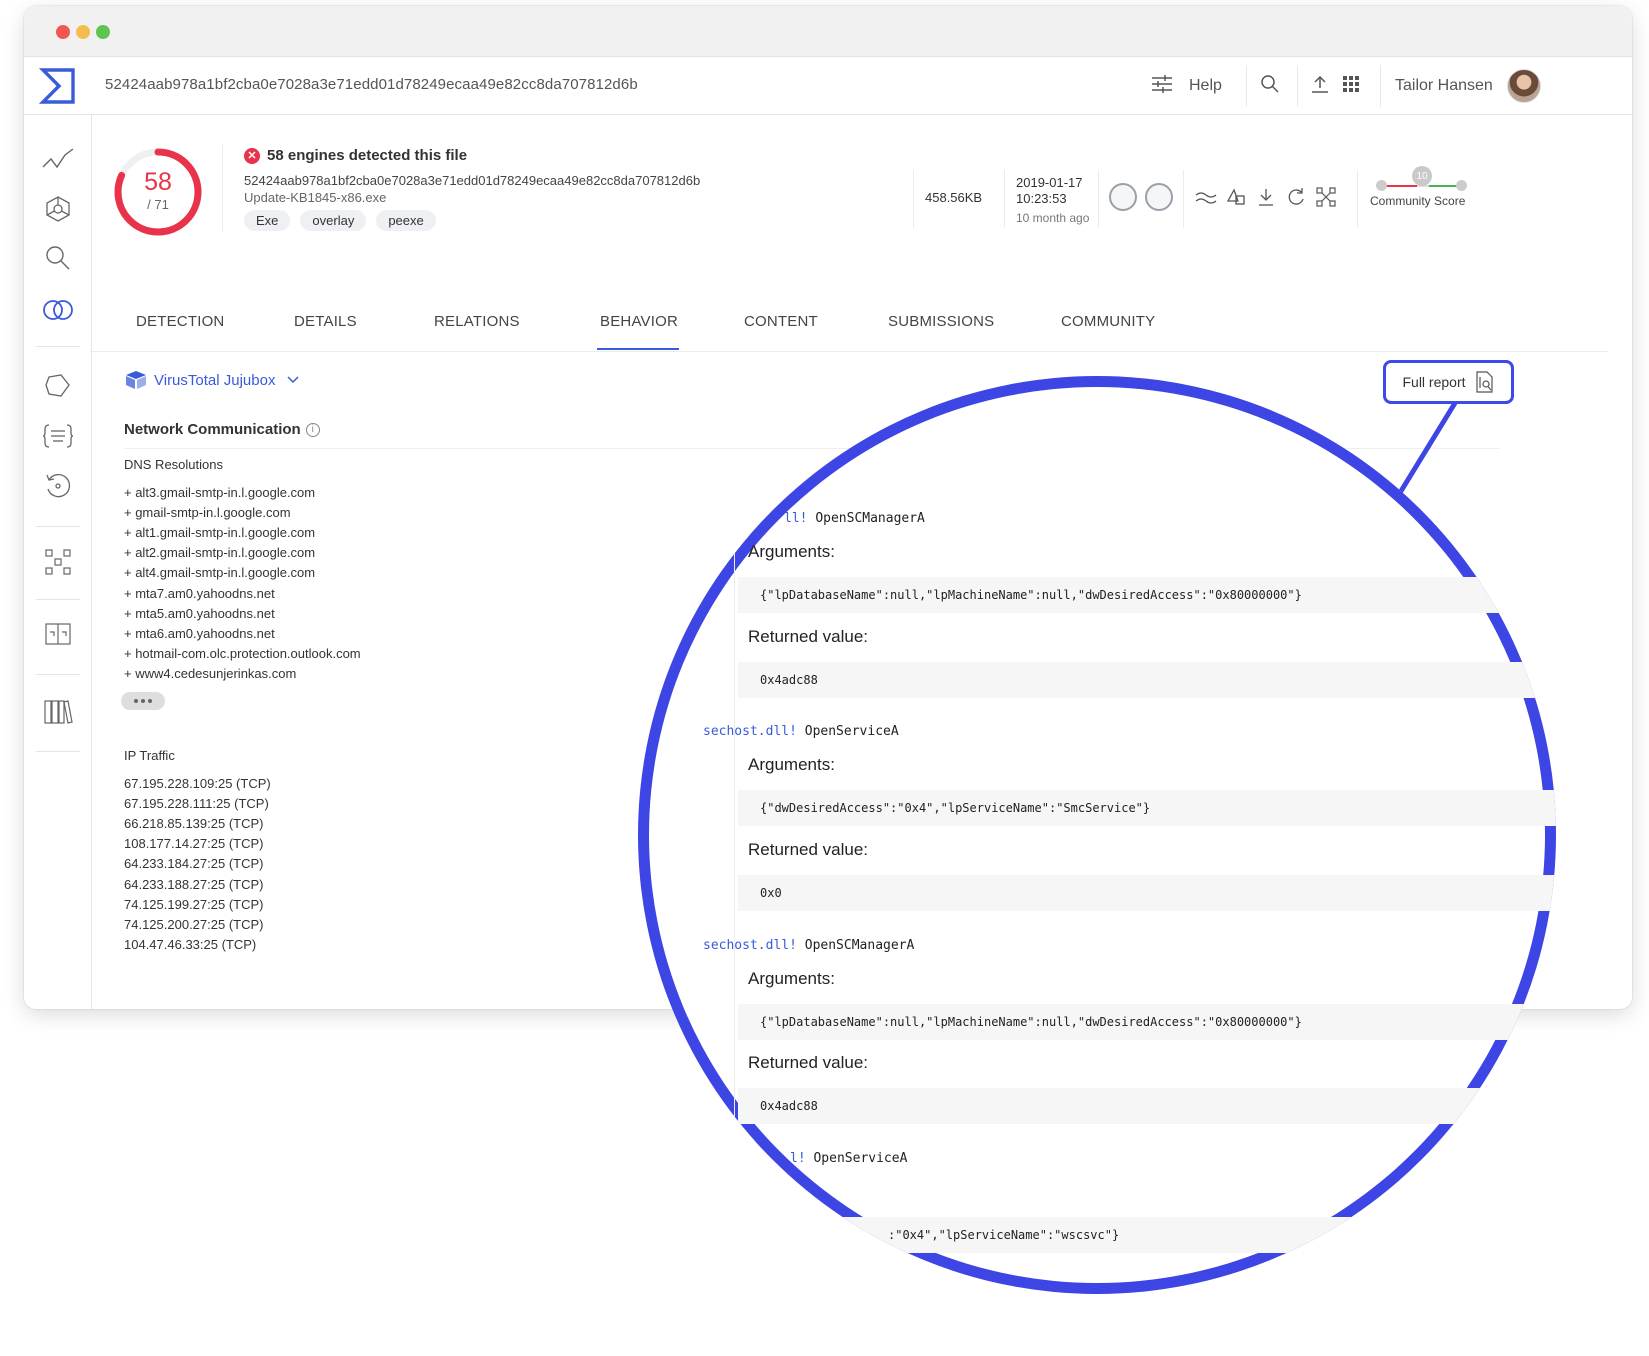 The height and width of the screenshot is (1356, 1649). Describe the element at coordinates (193, 884) in the screenshot. I see `list-item: 64.233.188.27:25 (TCP)` at that location.